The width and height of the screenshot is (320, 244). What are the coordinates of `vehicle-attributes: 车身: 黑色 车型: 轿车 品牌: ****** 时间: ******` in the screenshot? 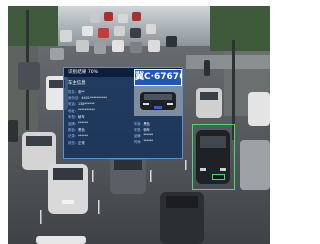 It's located at (158, 132).